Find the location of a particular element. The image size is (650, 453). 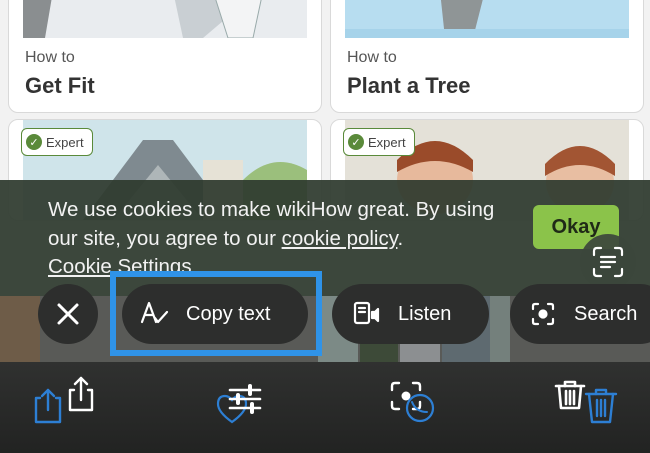

visual-lookup-button is located at coordinates (412, 401).